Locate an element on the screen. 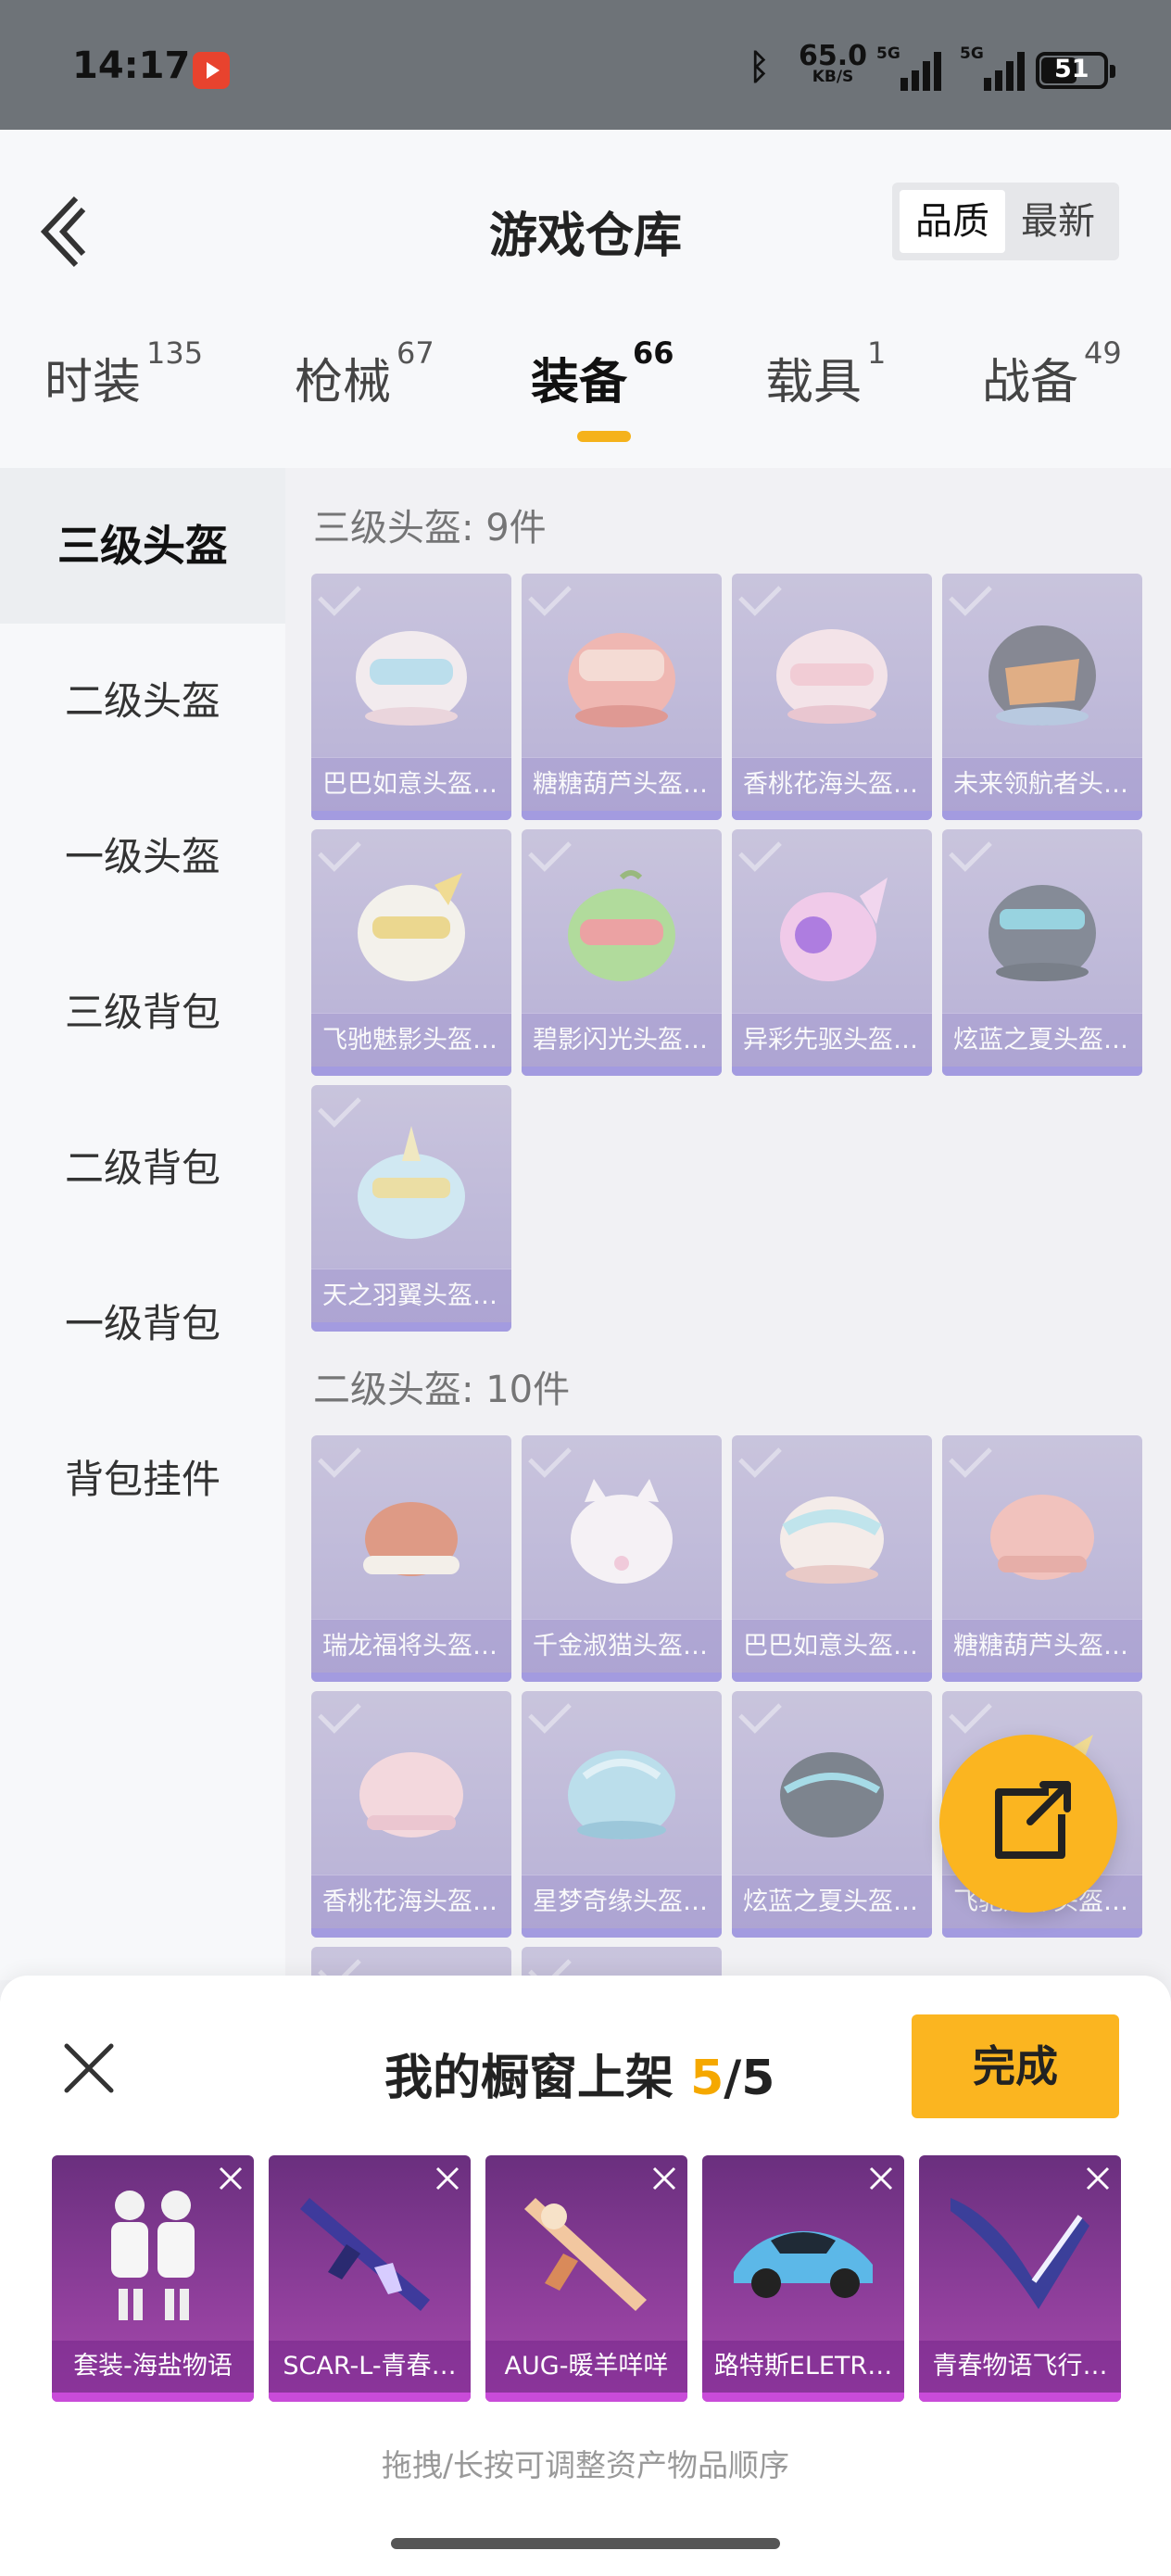  close-icon is located at coordinates (89, 2068).